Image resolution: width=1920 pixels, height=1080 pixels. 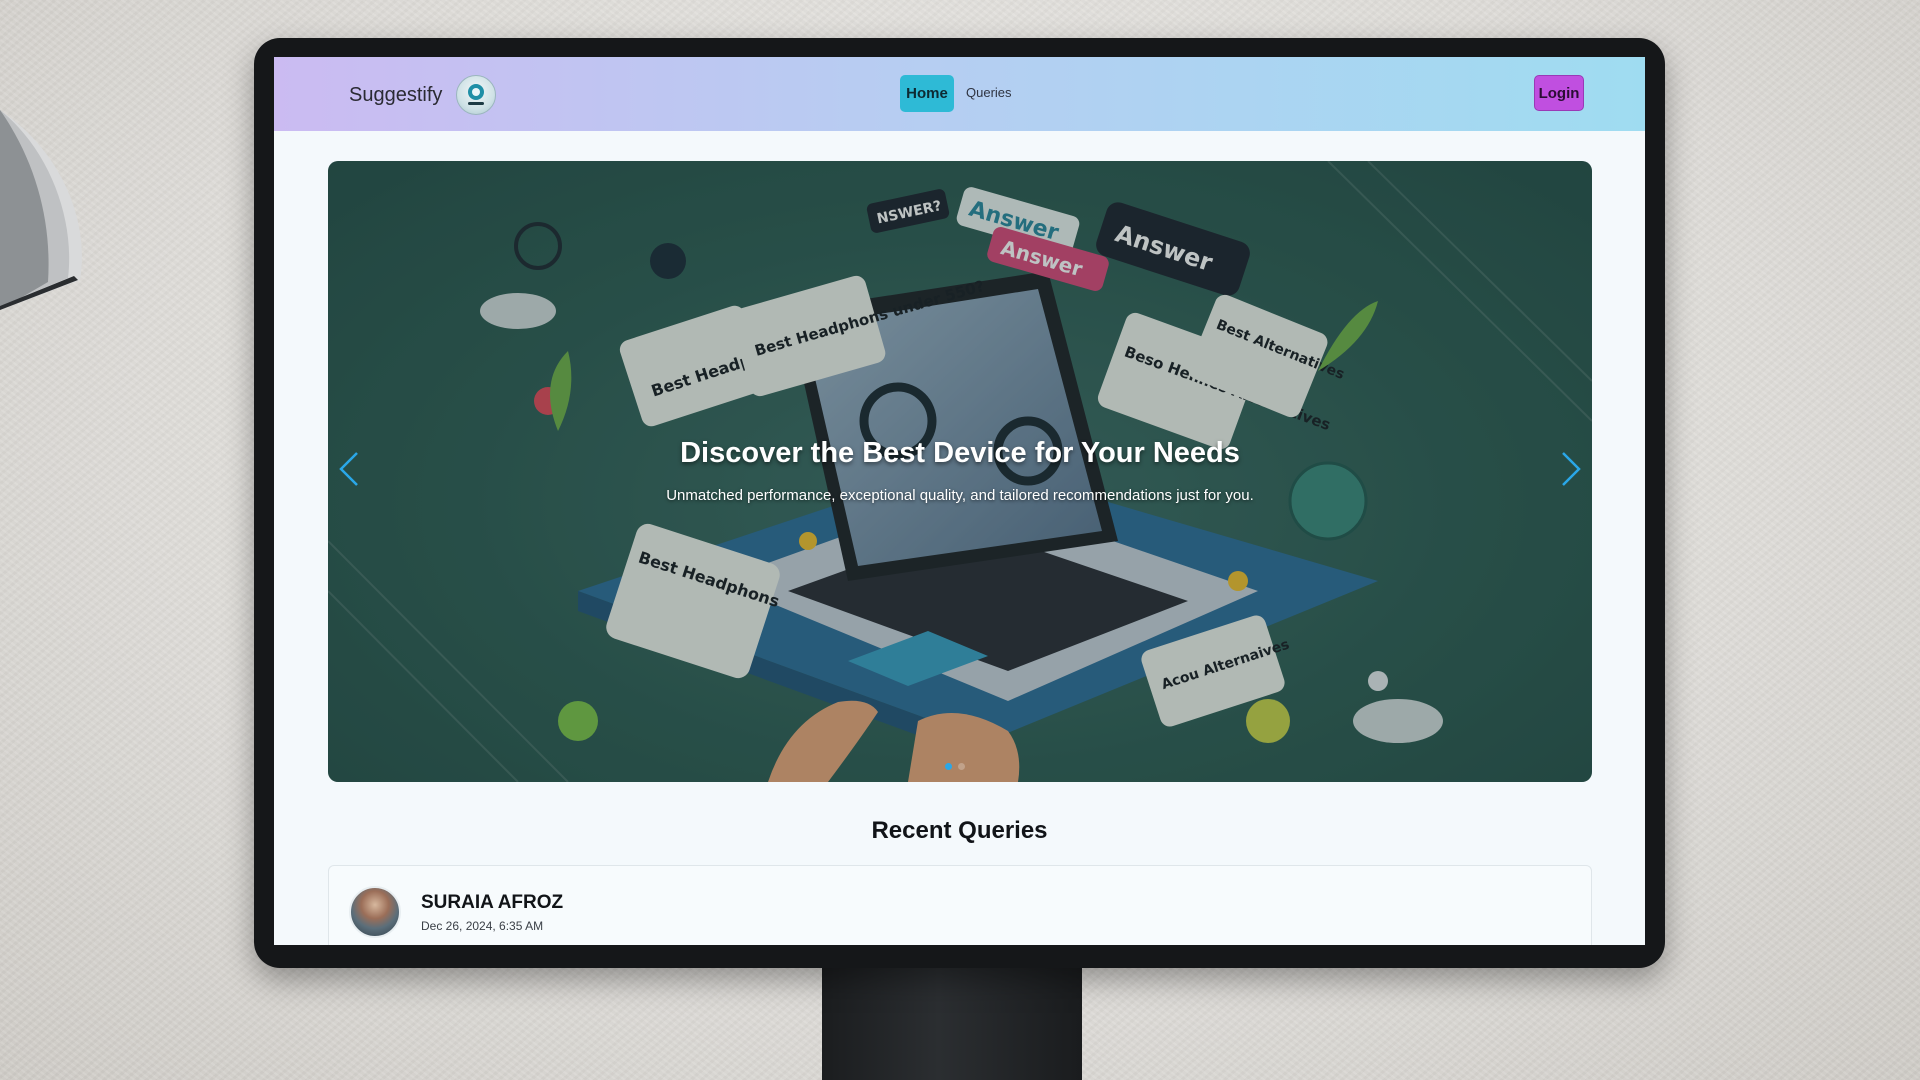 I want to click on carousel-next-button, so click(x=1571, y=469).